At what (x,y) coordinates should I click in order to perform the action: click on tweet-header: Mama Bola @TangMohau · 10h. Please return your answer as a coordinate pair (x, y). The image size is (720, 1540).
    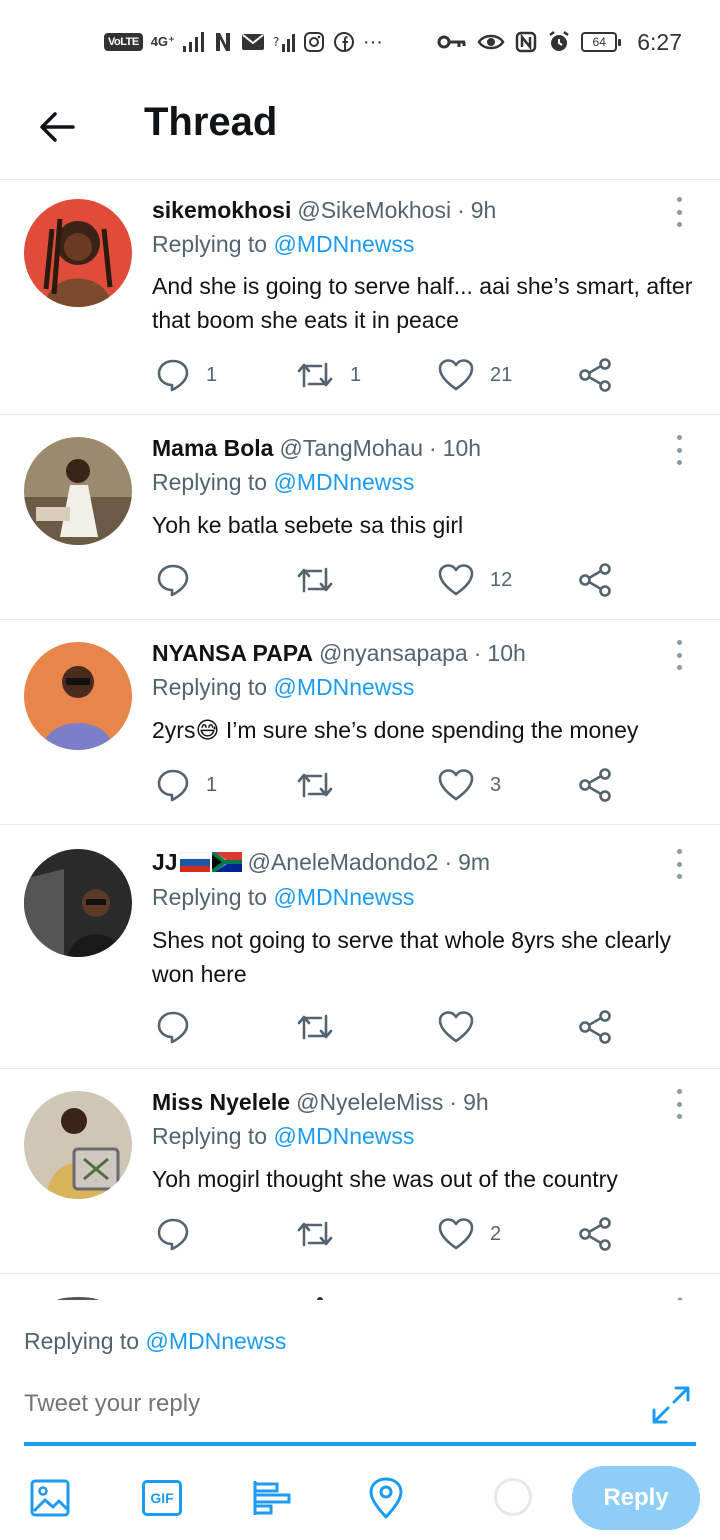
    Looking at the image, I should click on (316, 448).